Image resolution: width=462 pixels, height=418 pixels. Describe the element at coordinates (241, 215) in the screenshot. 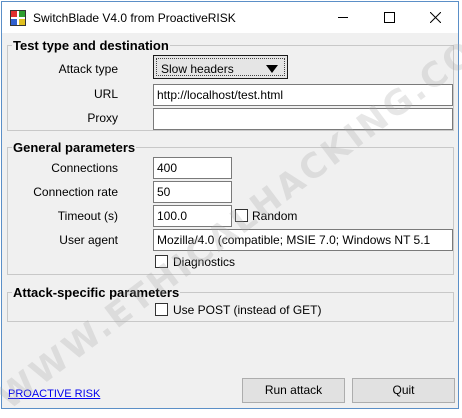

I see `random-checkbox` at that location.